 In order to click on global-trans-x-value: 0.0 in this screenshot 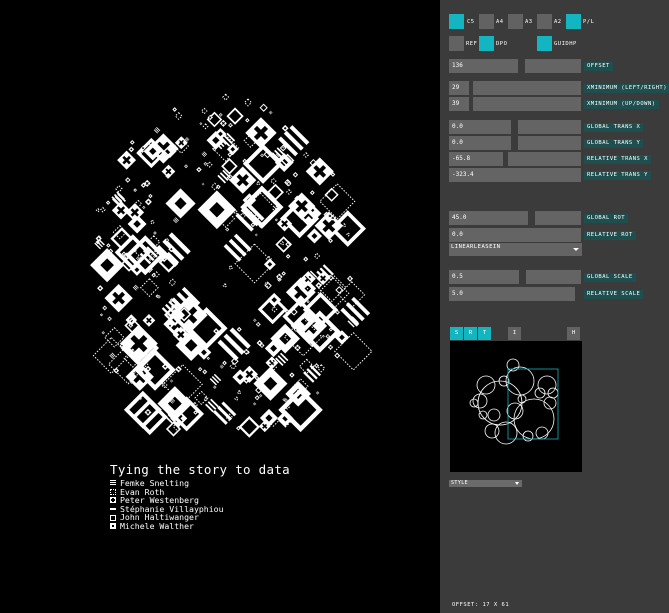, I will do `click(457, 126)`.